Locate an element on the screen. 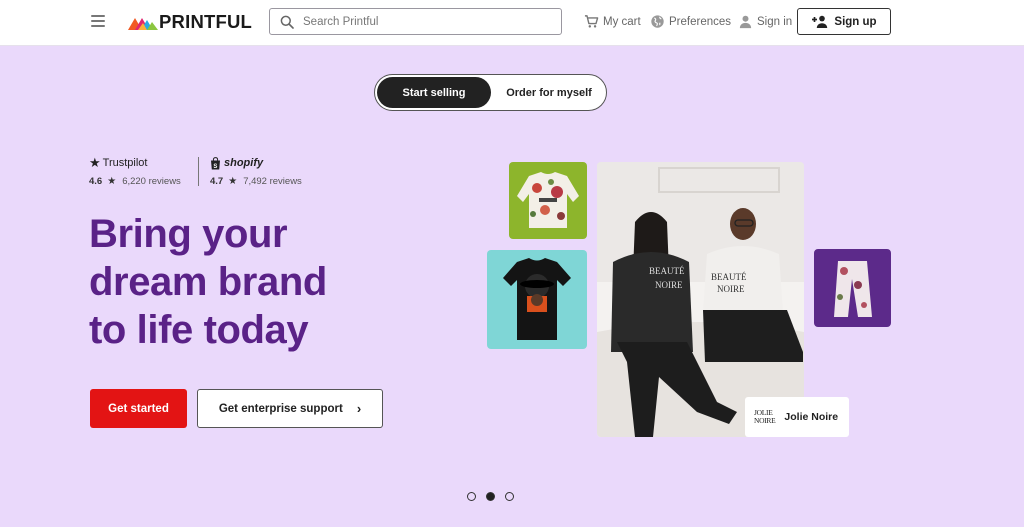 This screenshot has height=527, width=1024. trustpilot-name: Trustpilot is located at coordinates (125, 163).